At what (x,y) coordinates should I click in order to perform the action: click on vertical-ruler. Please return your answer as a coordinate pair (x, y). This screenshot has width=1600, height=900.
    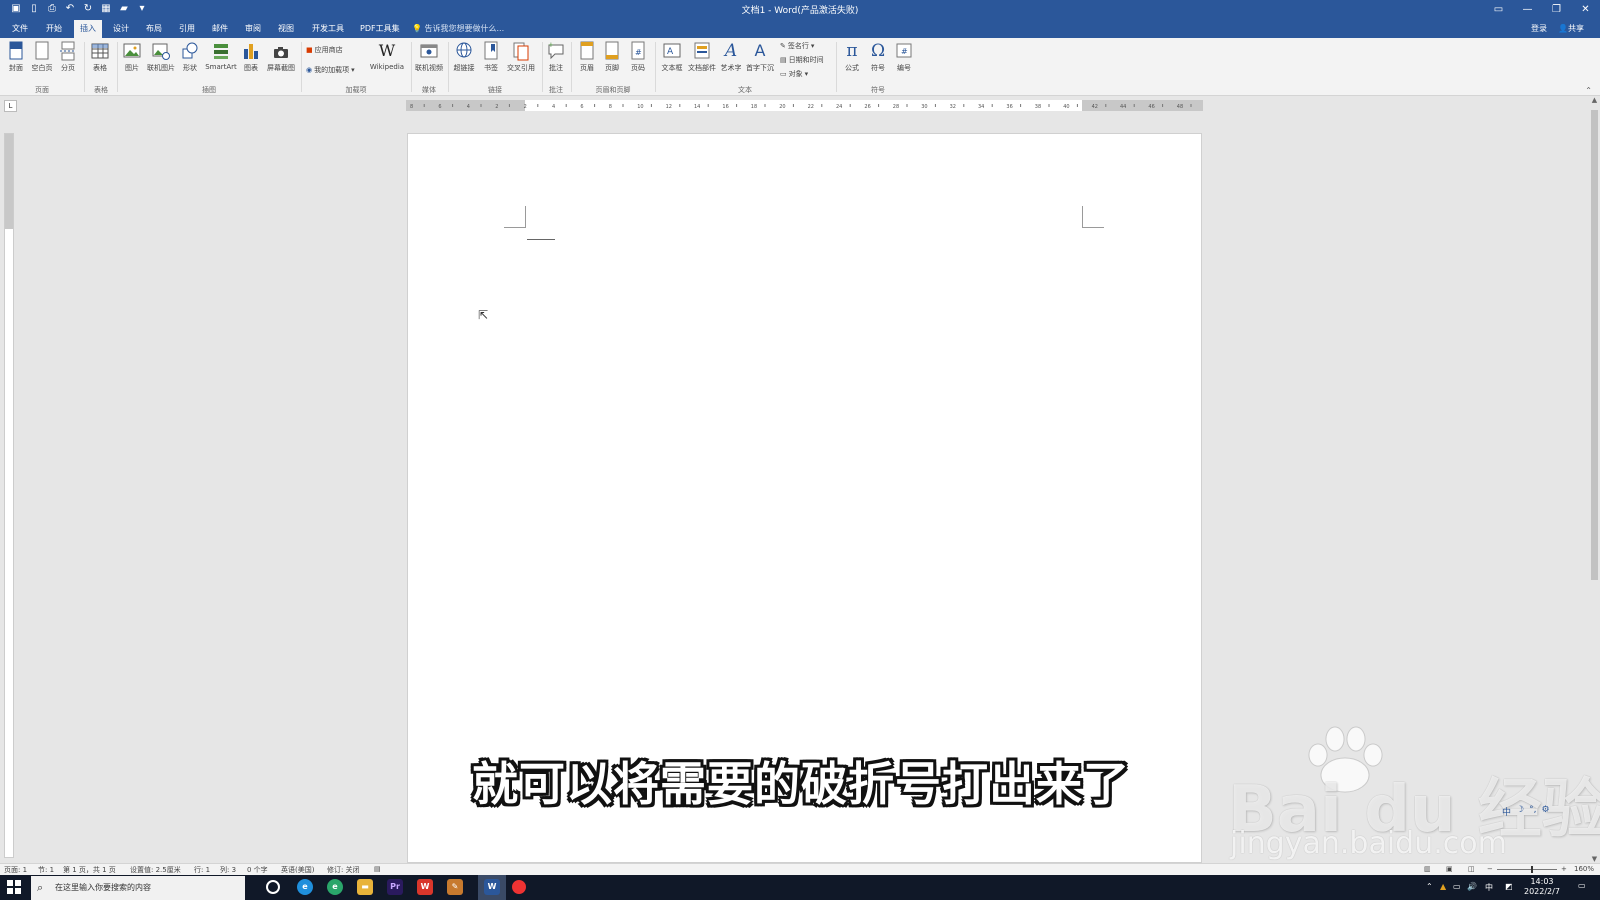
    Looking at the image, I should click on (9, 495).